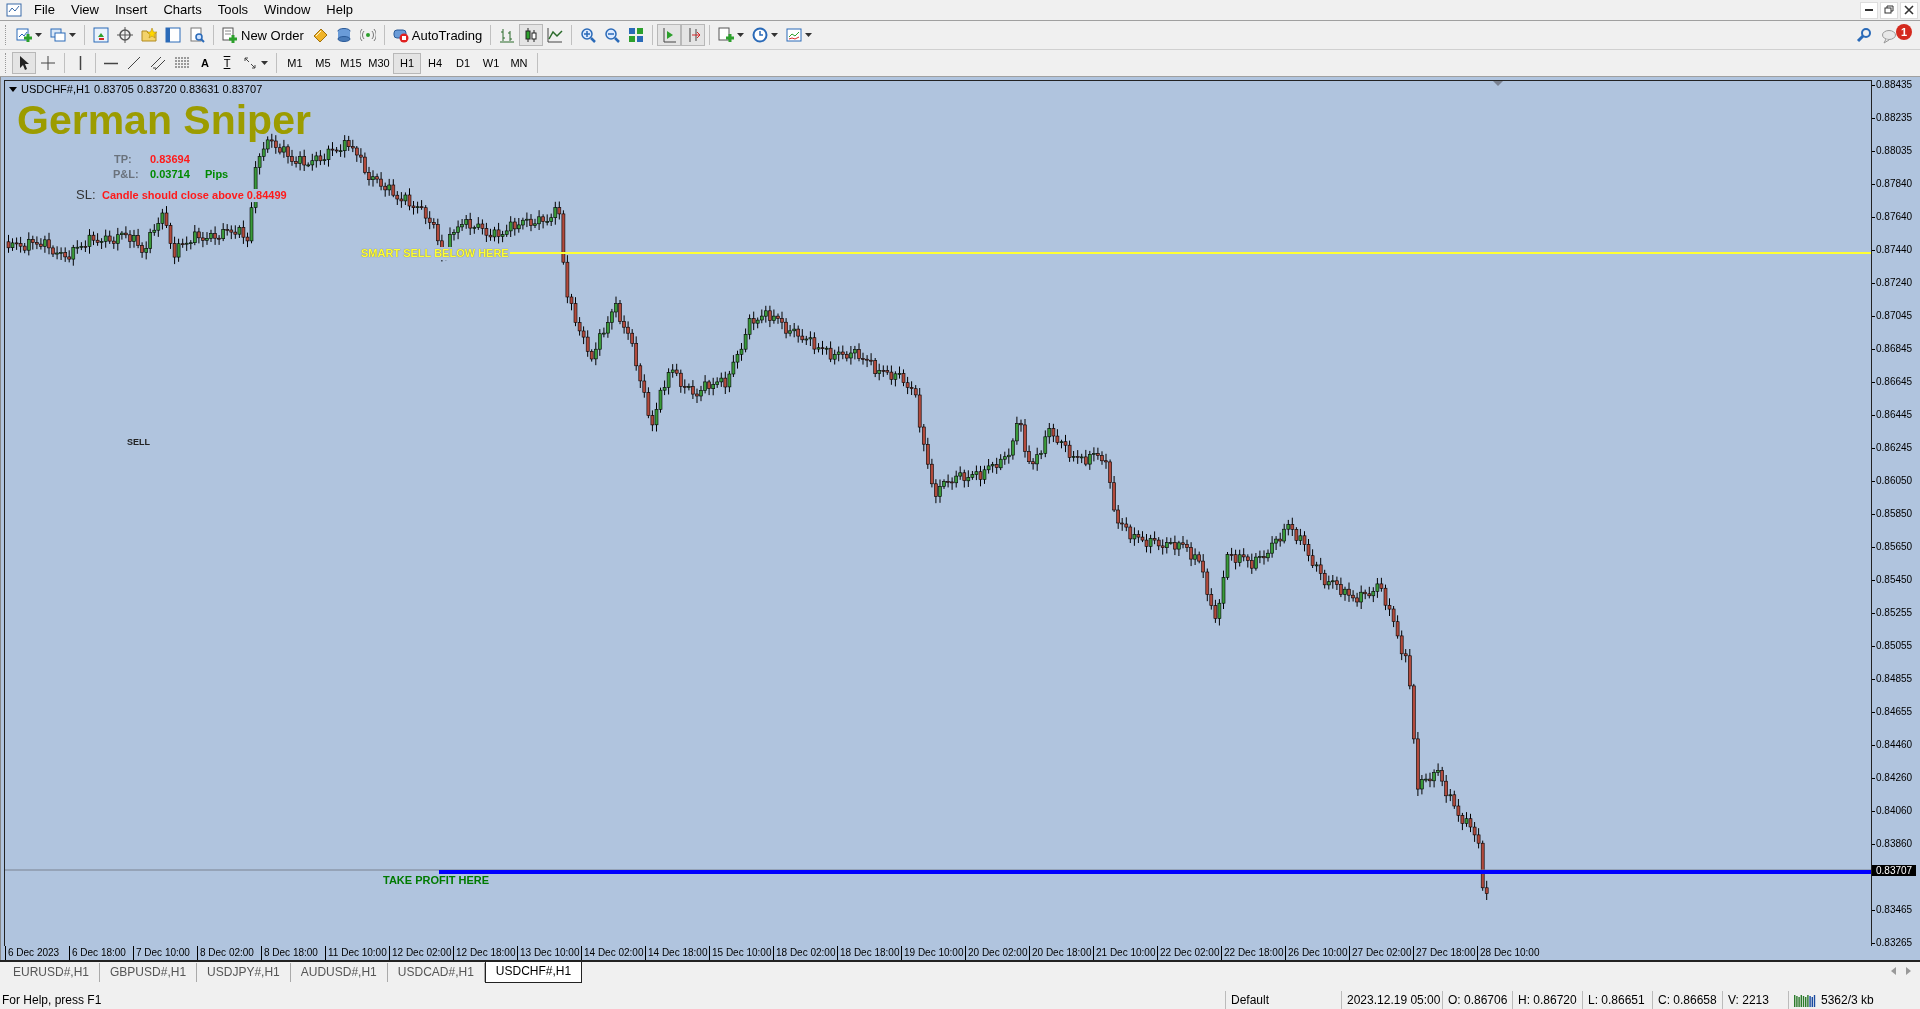  What do you see at coordinates (1616, 1000) in the screenshot?
I see `low-price: L: 0.86651` at bounding box center [1616, 1000].